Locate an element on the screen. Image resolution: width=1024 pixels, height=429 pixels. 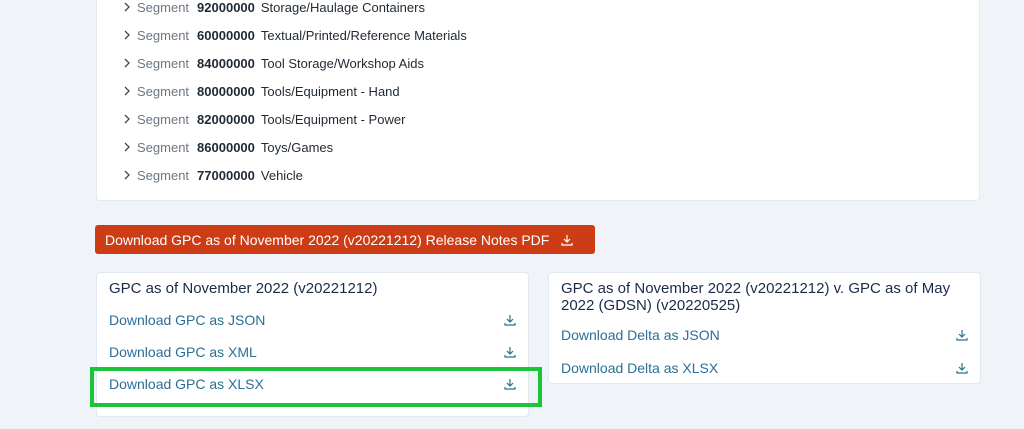
segment-row: Segment 82000000 Tools/Equipment - Power is located at coordinates (263, 119).